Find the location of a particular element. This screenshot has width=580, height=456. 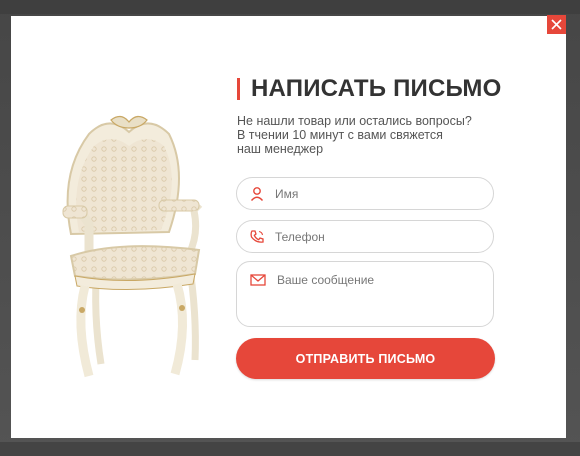

close-button is located at coordinates (556, 24).